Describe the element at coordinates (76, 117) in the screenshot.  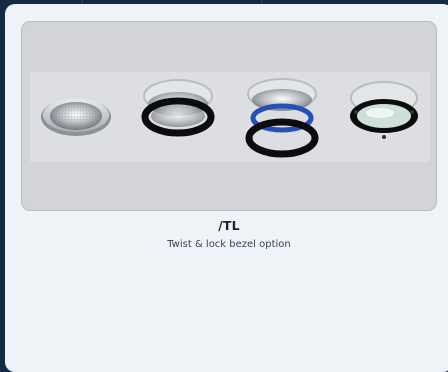
I see `downlight-module-icon` at that location.